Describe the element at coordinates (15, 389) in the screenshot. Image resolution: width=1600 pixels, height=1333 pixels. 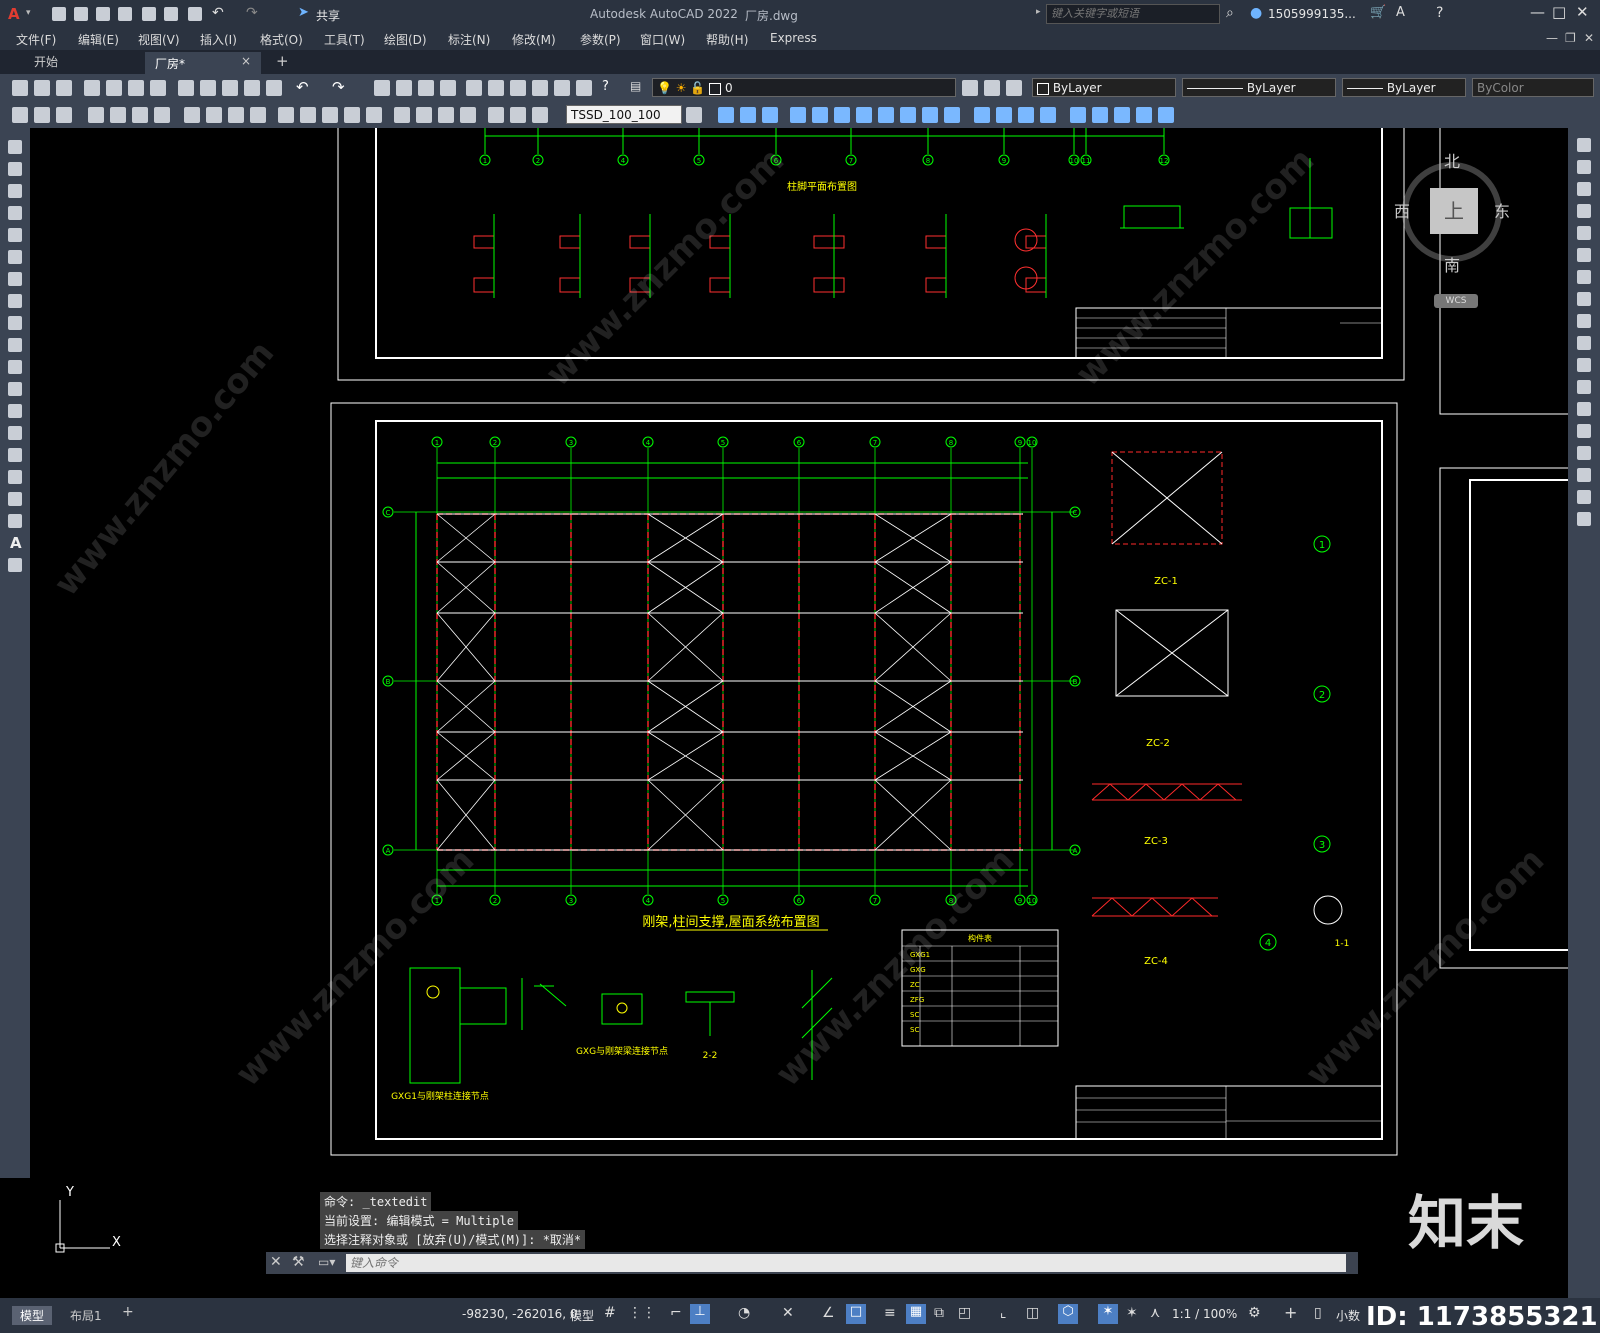
I see `insert-block-icon` at that location.